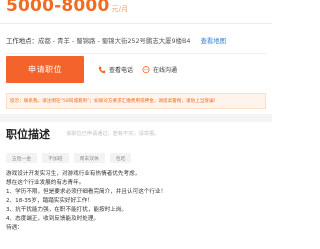  I want to click on description-line: 1、学历不限，但是要求必须仔细看完简介，并且认可这个行业！, so click(86, 192).